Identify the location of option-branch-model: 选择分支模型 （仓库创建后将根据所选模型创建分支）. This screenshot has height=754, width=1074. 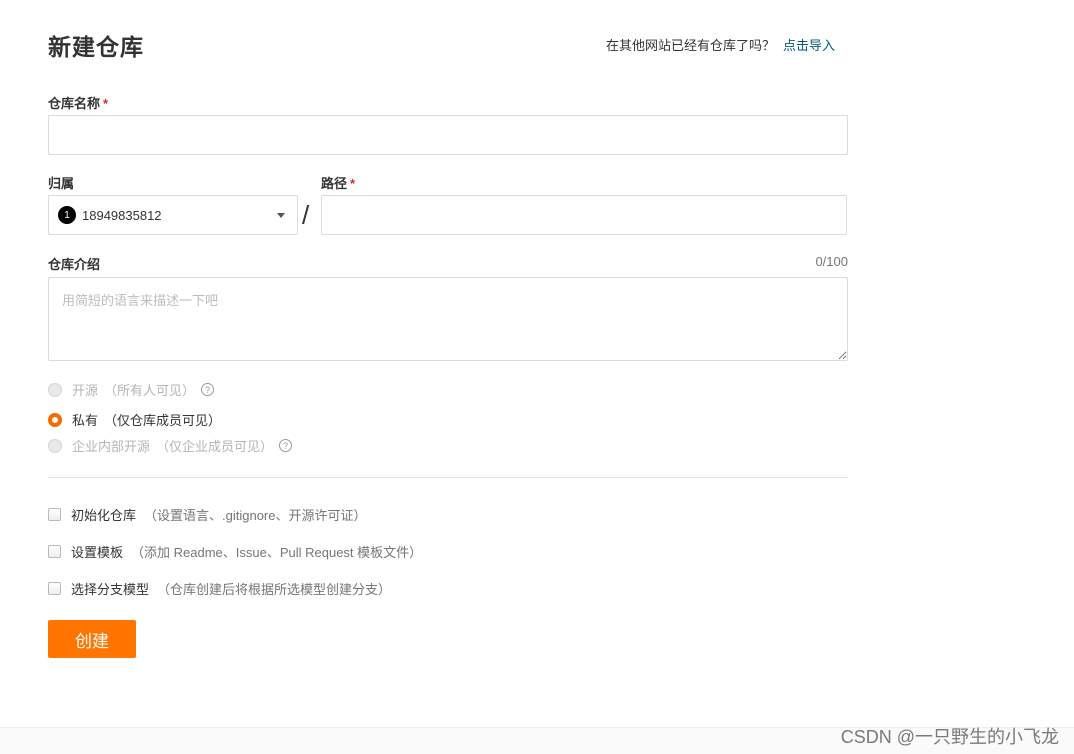
(219, 588).